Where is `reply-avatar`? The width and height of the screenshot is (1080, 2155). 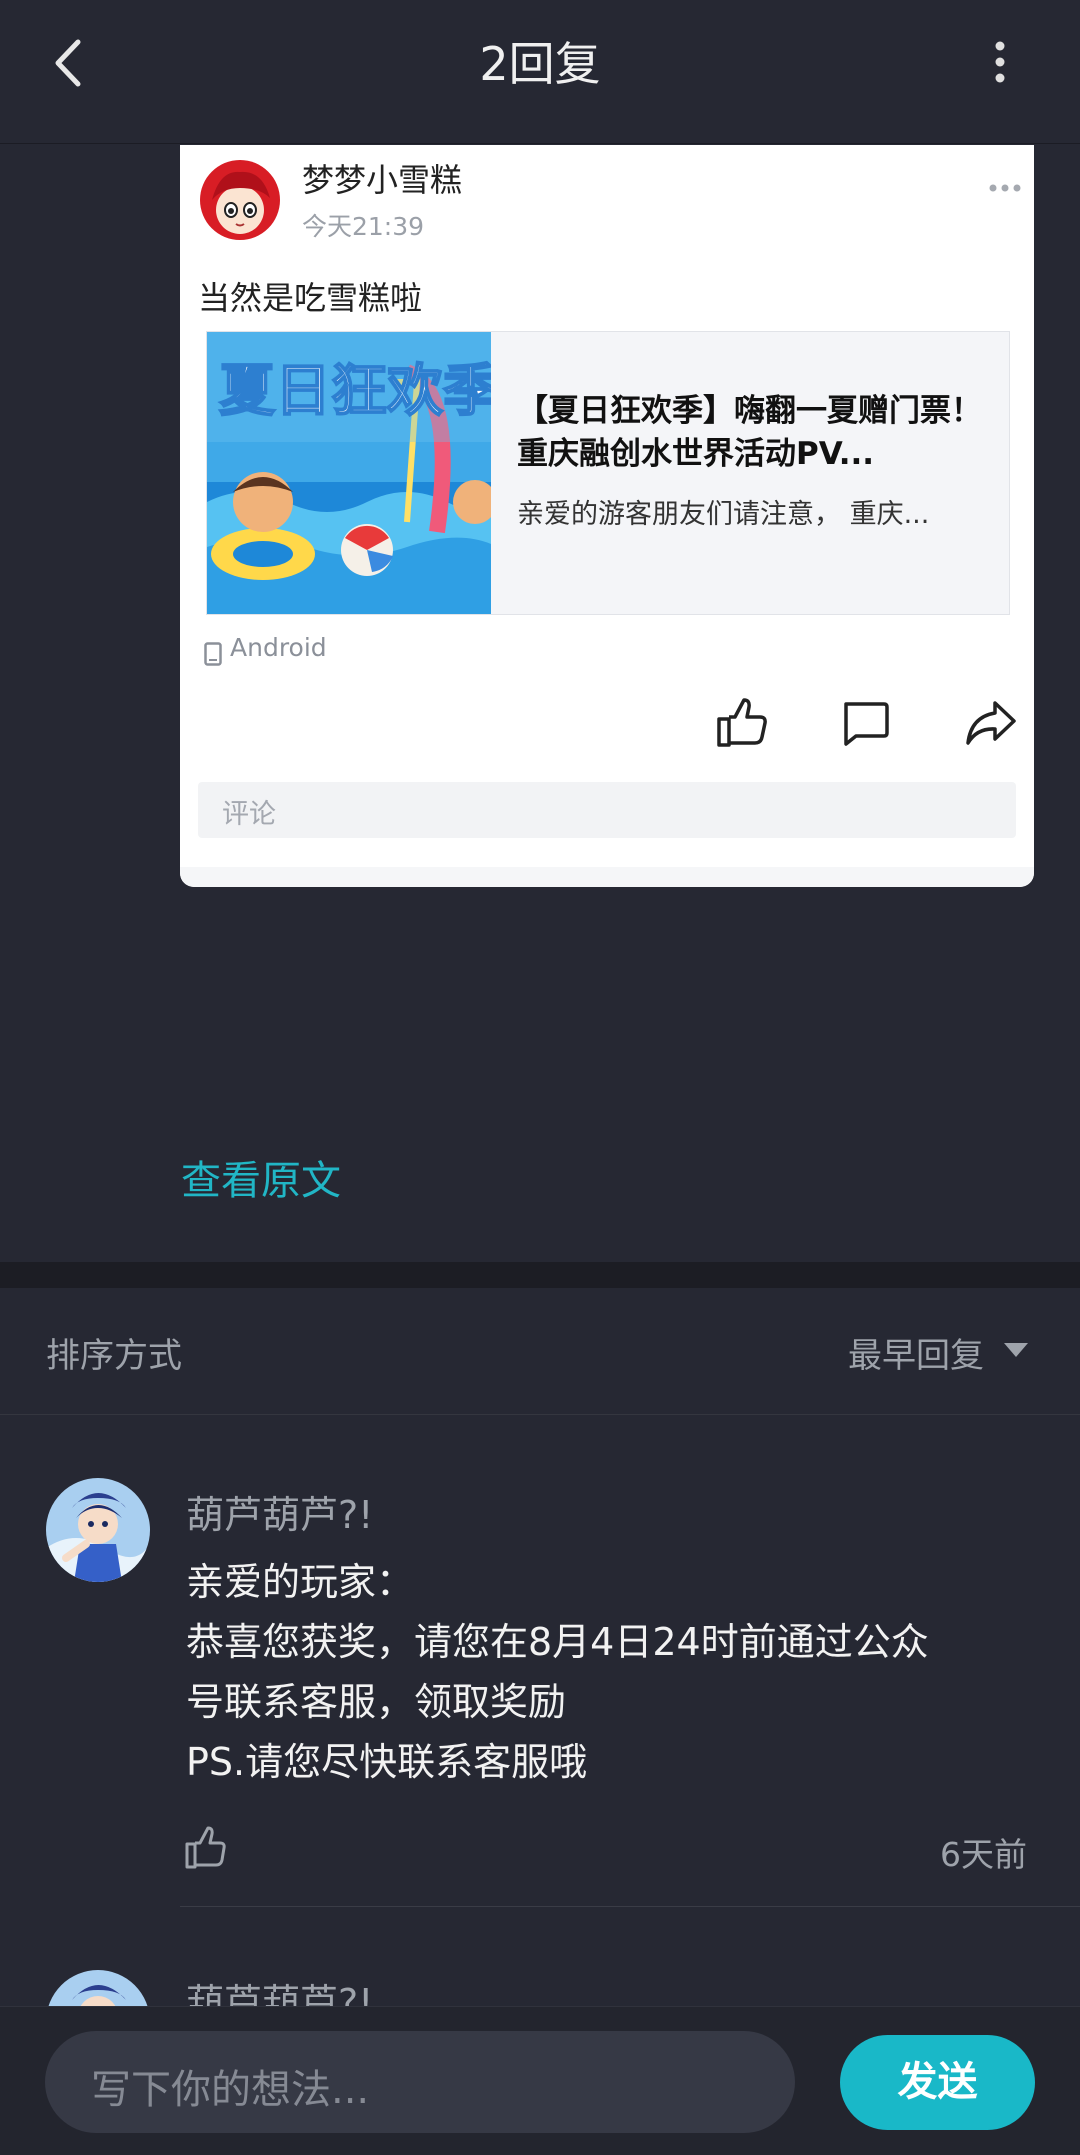
reply-avatar is located at coordinates (98, 1530).